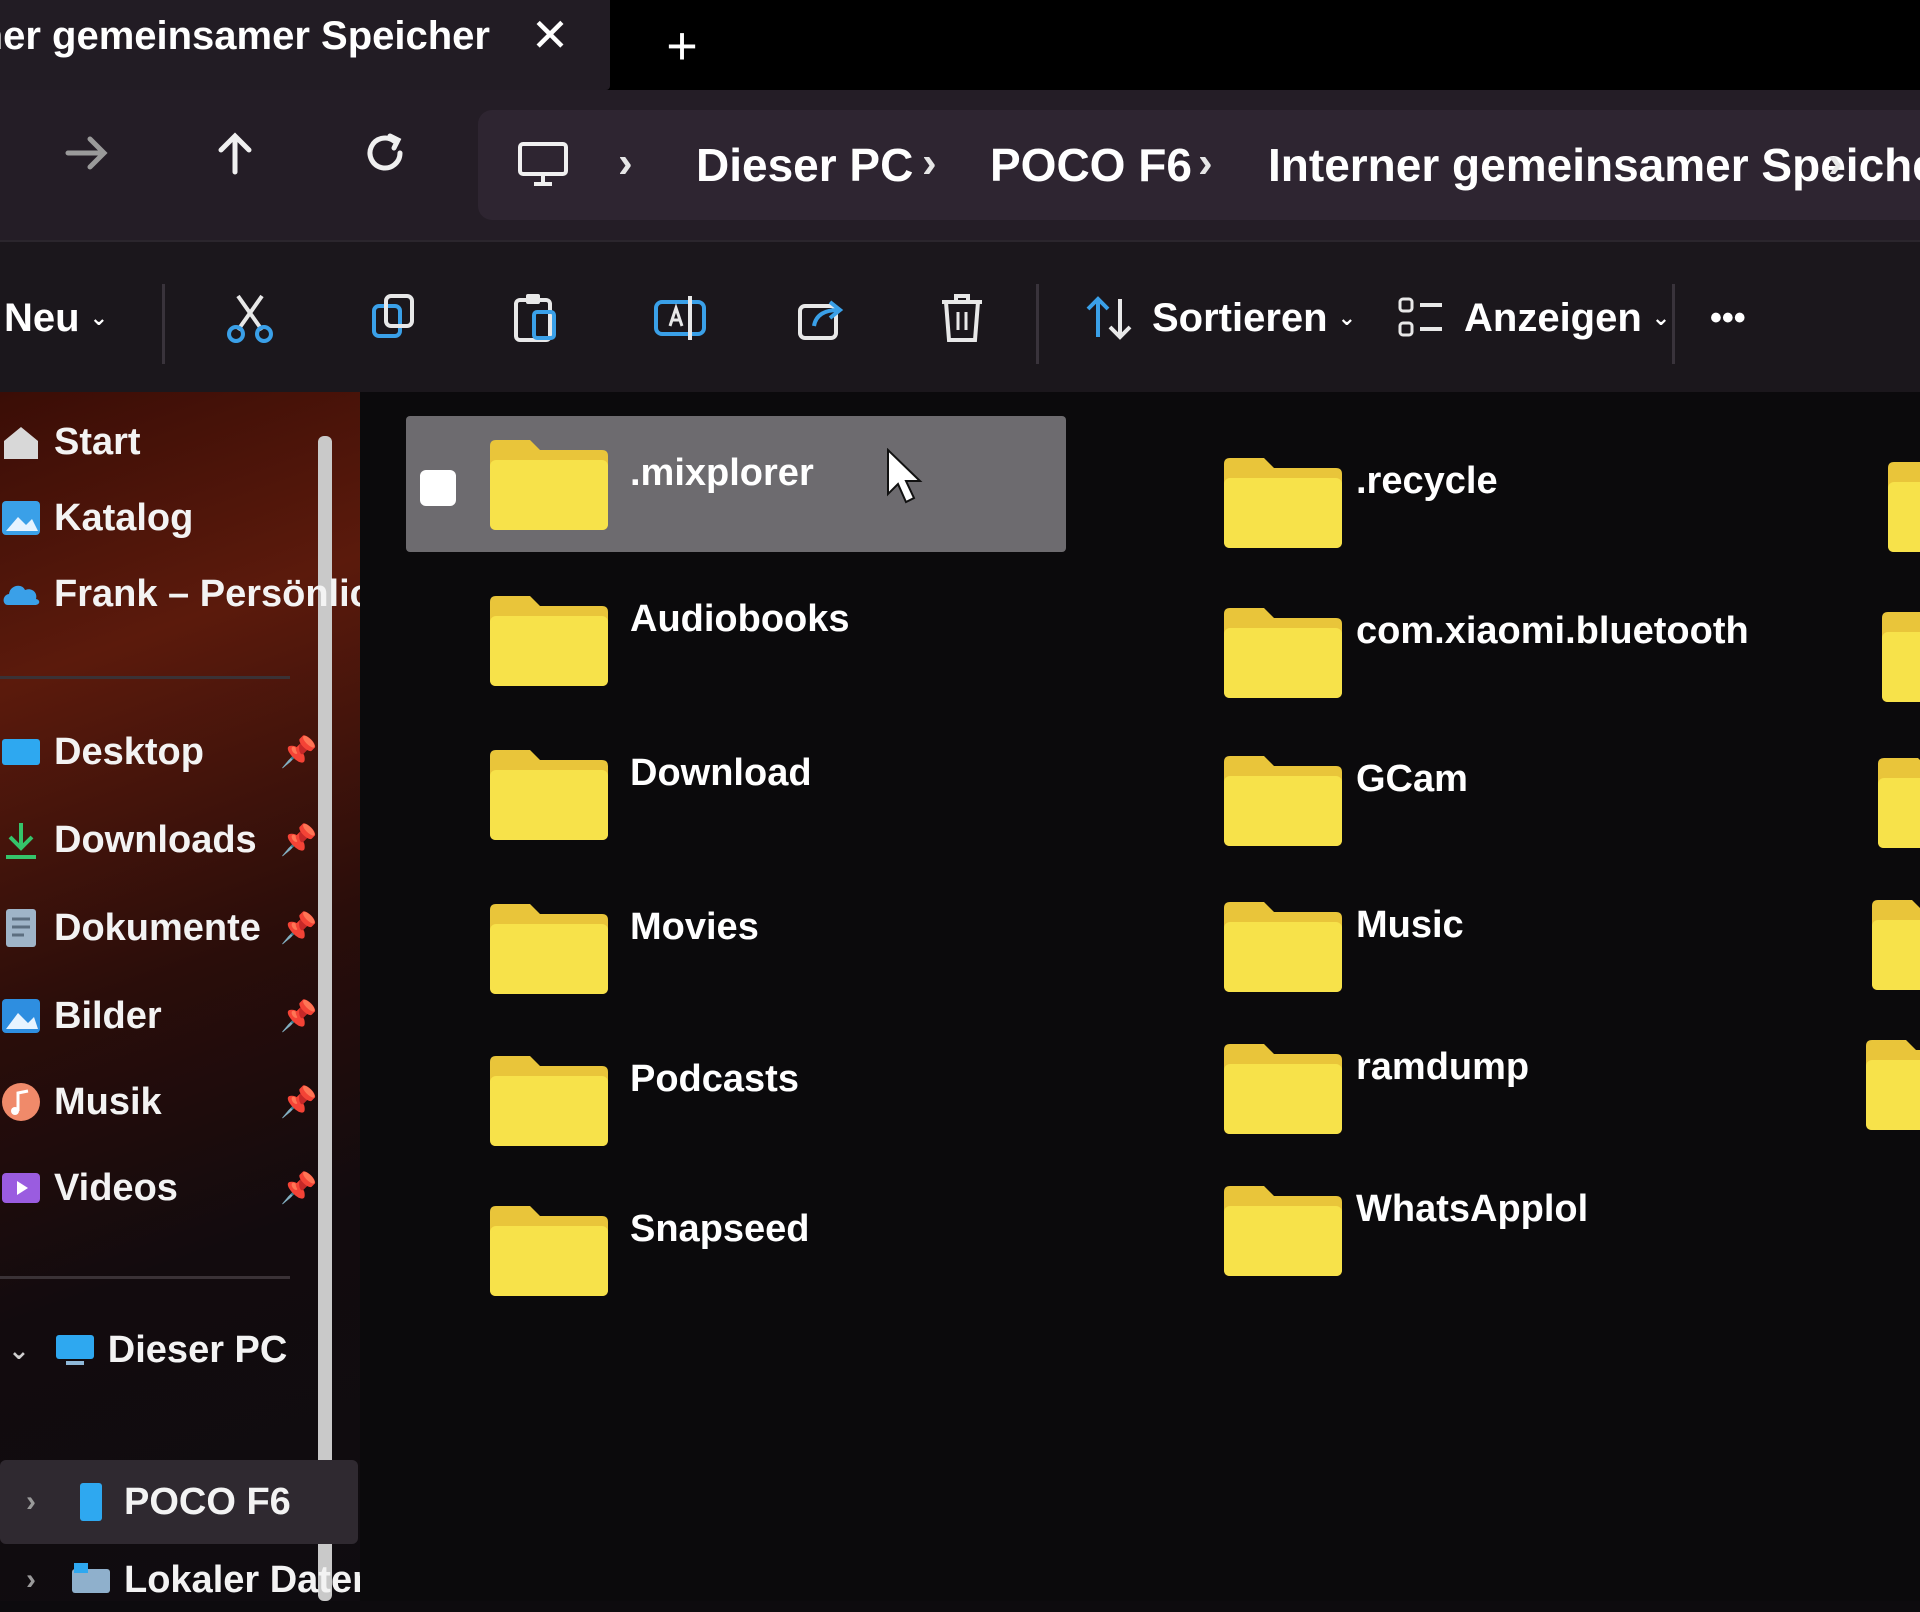  I want to click on rename-button, so click(680, 318).